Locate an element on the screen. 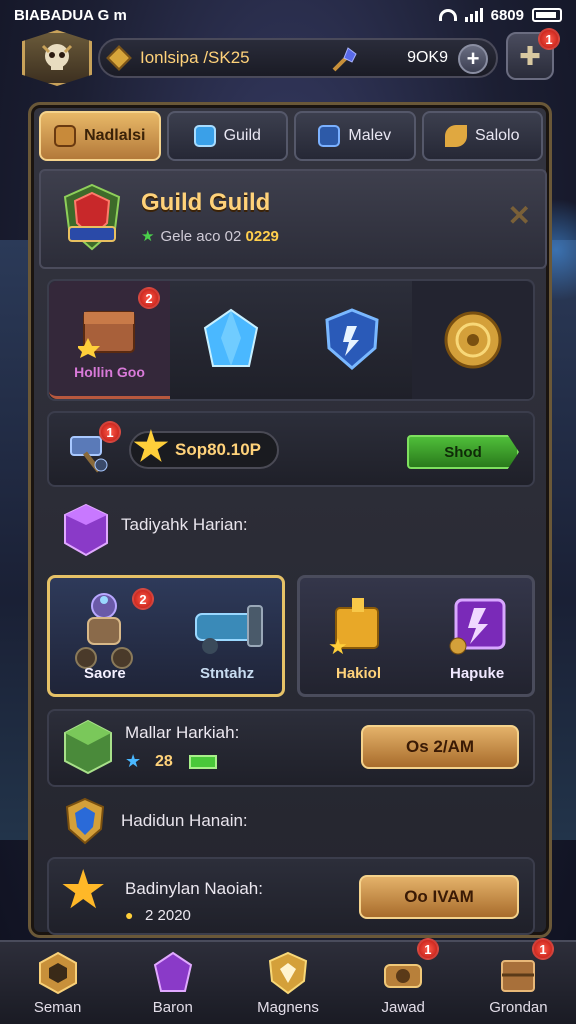 The width and height of the screenshot is (576, 1024). tab-salolo: Salolo is located at coordinates (482, 136).